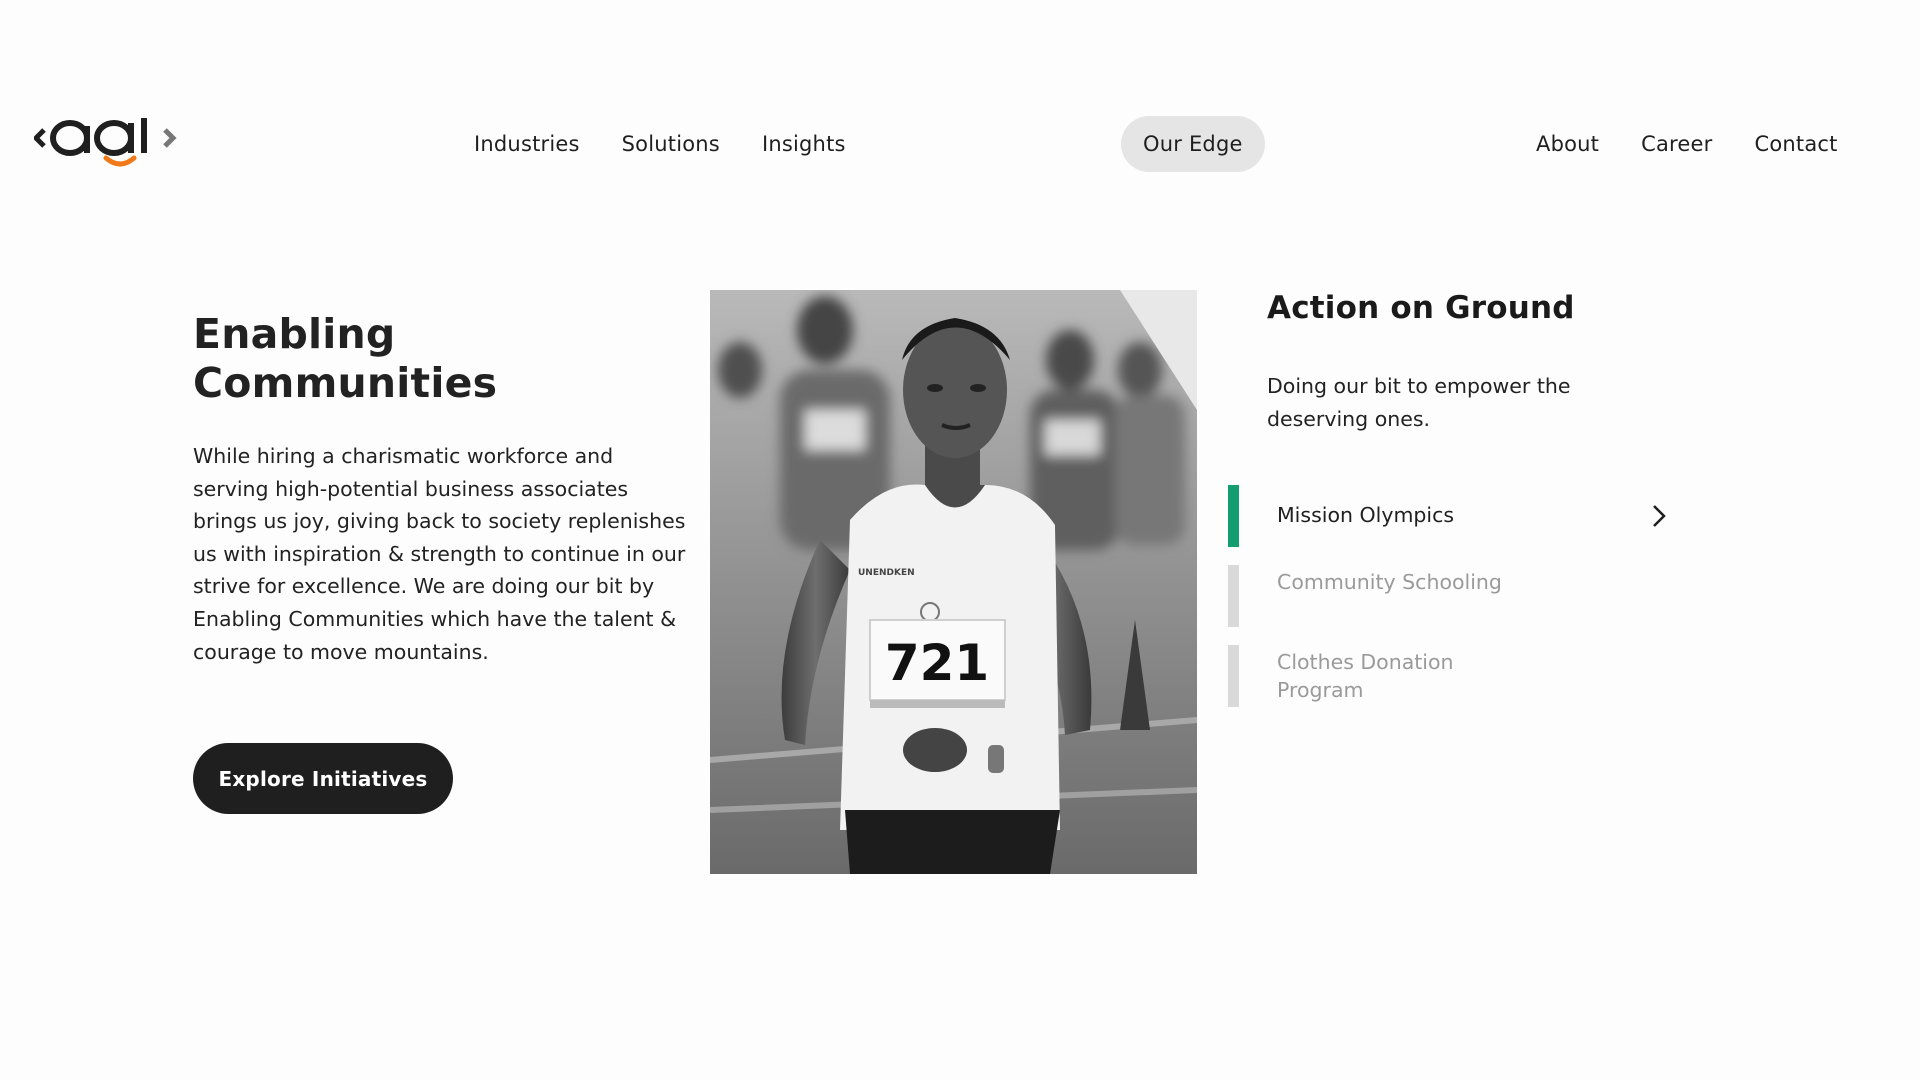  I want to click on initiative-label: Clothes Donation Program, so click(1365, 676).